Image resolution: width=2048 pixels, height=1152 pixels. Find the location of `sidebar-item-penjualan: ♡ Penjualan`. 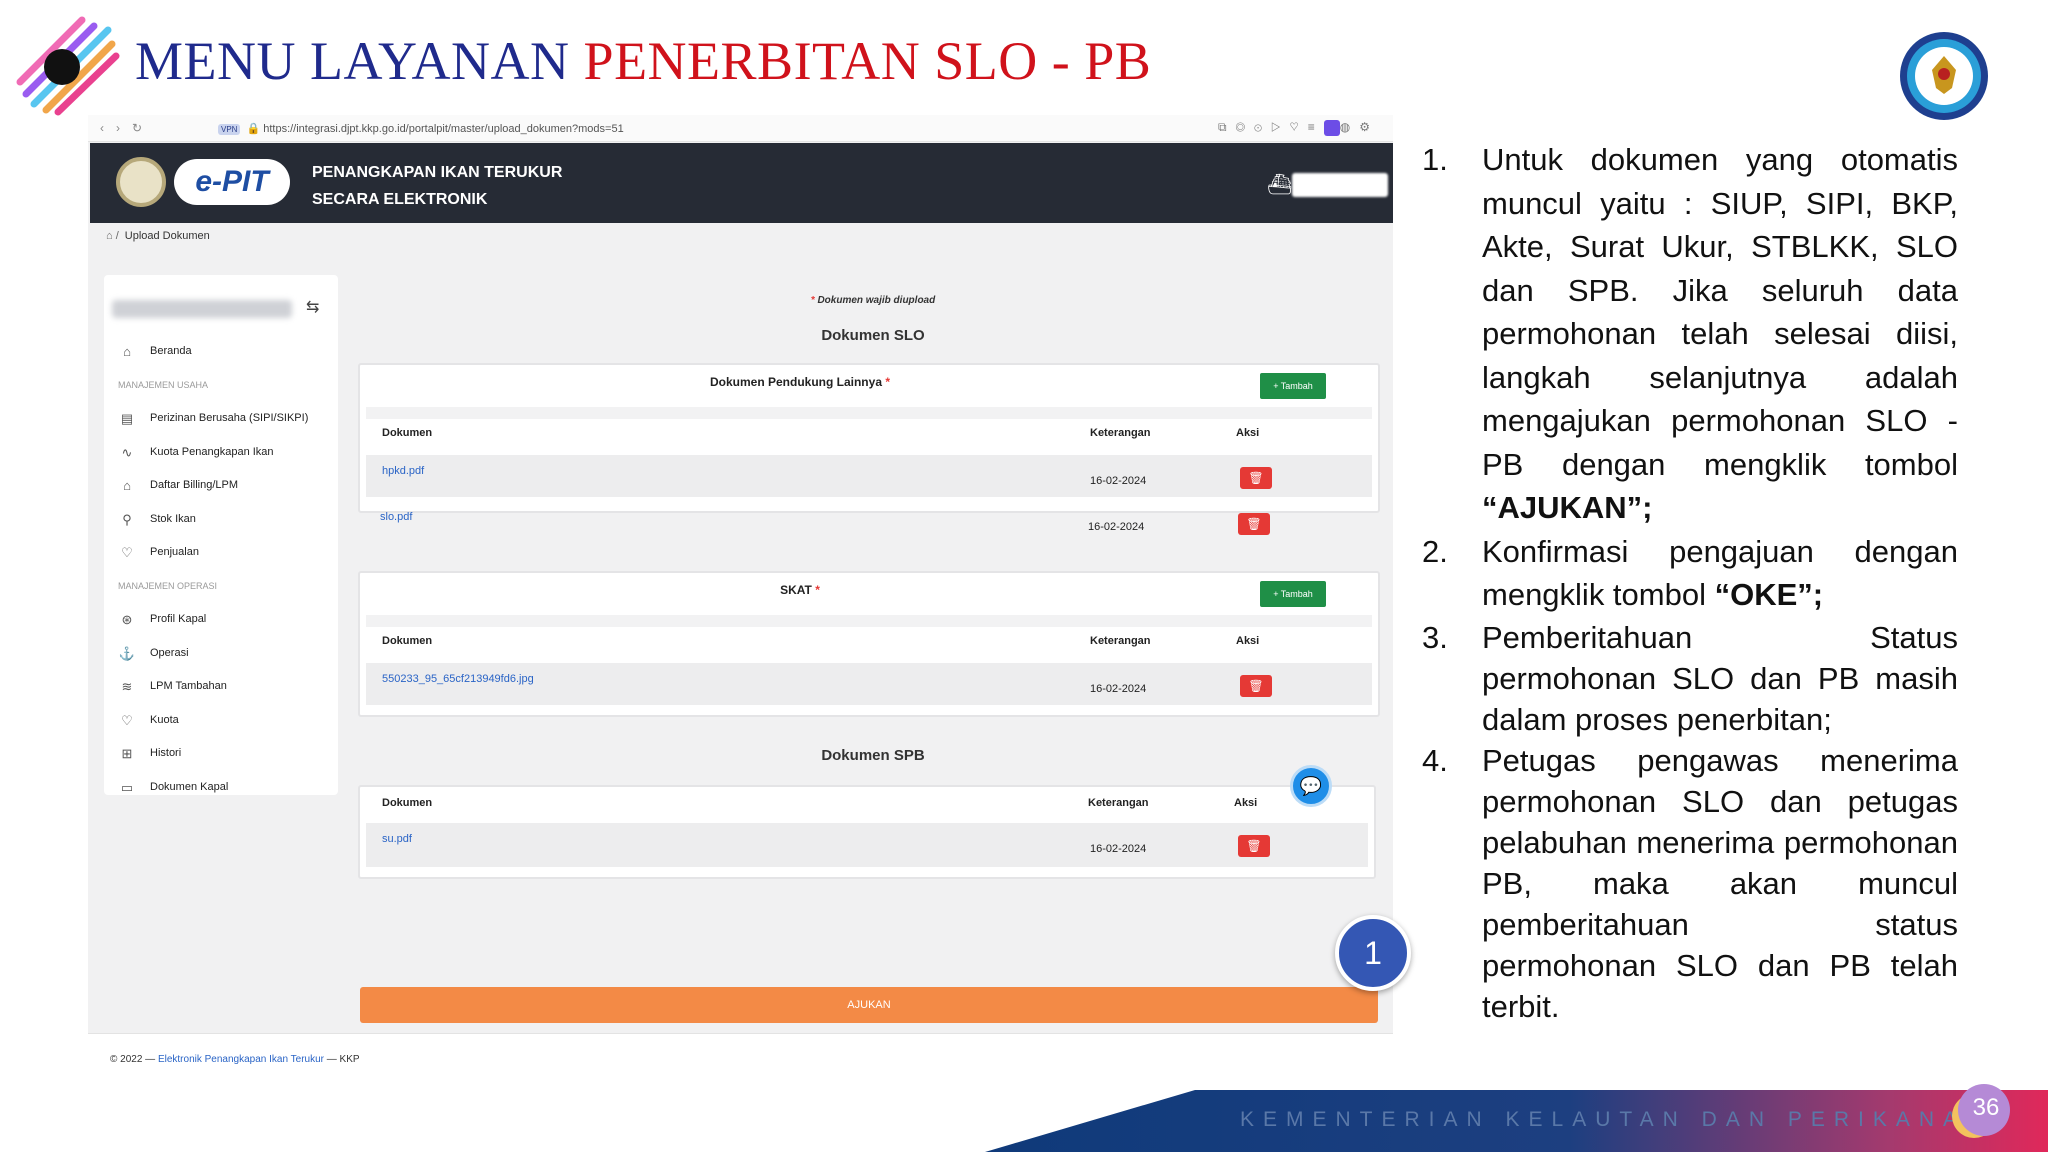

sidebar-item-penjualan: ♡ Penjualan is located at coordinates (221, 553).